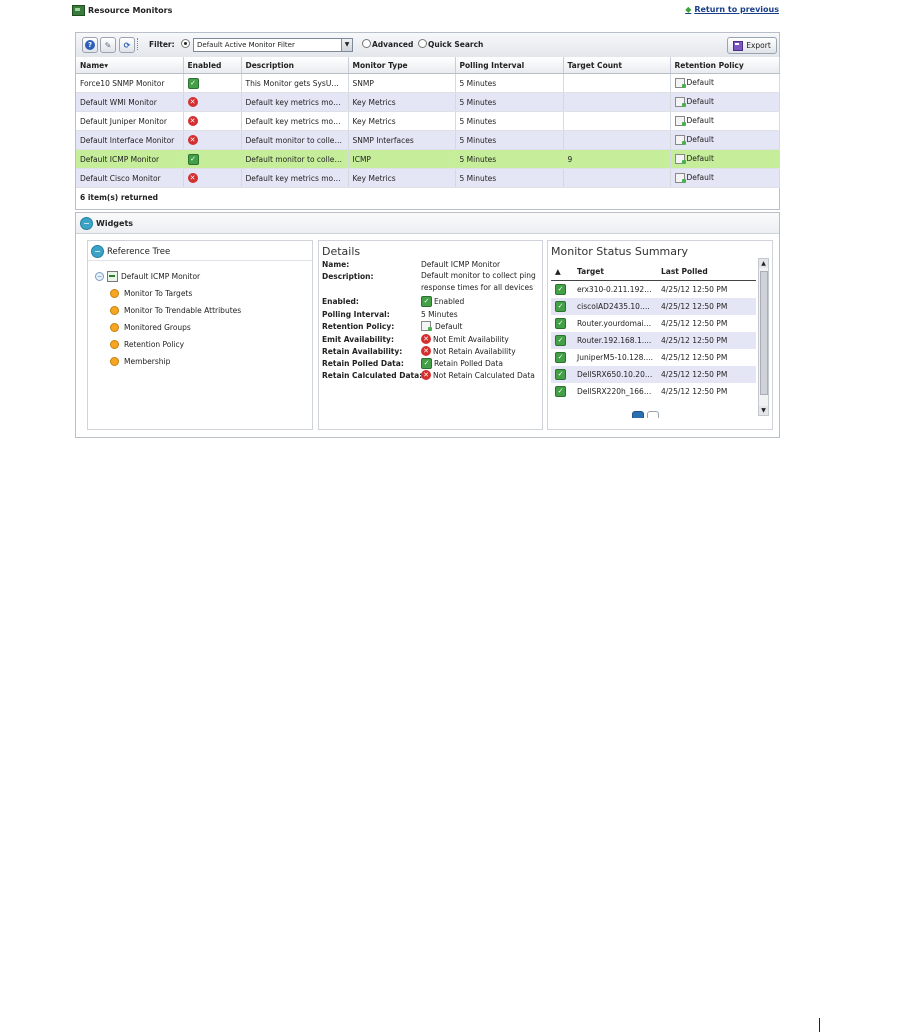 This screenshot has height=1032, width=900. I want to click on status-row: ✓ JuniperM5-10.128.... 4/25/12 12:50 PM, so click(653, 357).